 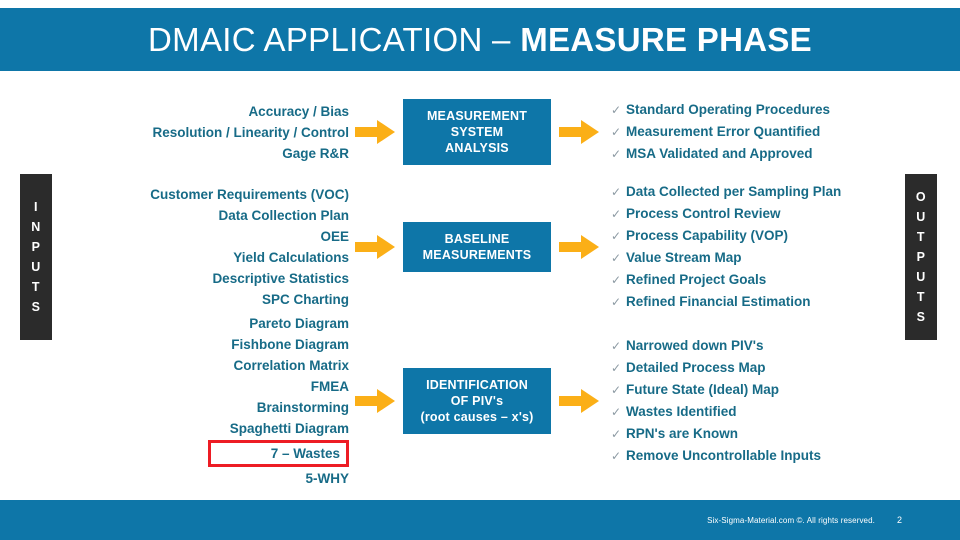 What do you see at coordinates (707, 235) in the screenshot?
I see `output-item-label: Process Capability (VOP)` at bounding box center [707, 235].